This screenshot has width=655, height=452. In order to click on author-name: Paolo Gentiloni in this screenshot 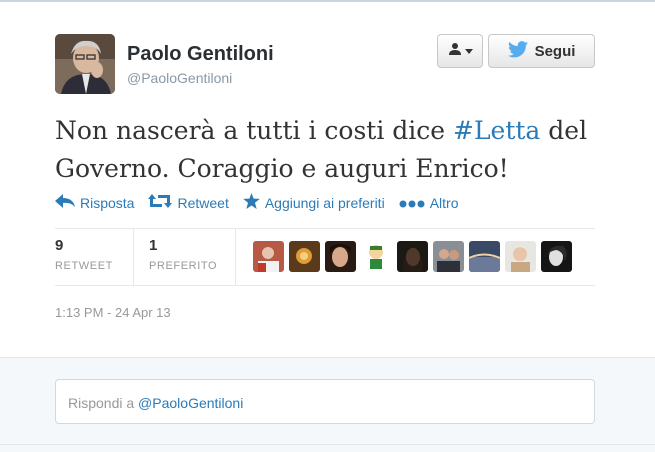, I will do `click(200, 54)`.